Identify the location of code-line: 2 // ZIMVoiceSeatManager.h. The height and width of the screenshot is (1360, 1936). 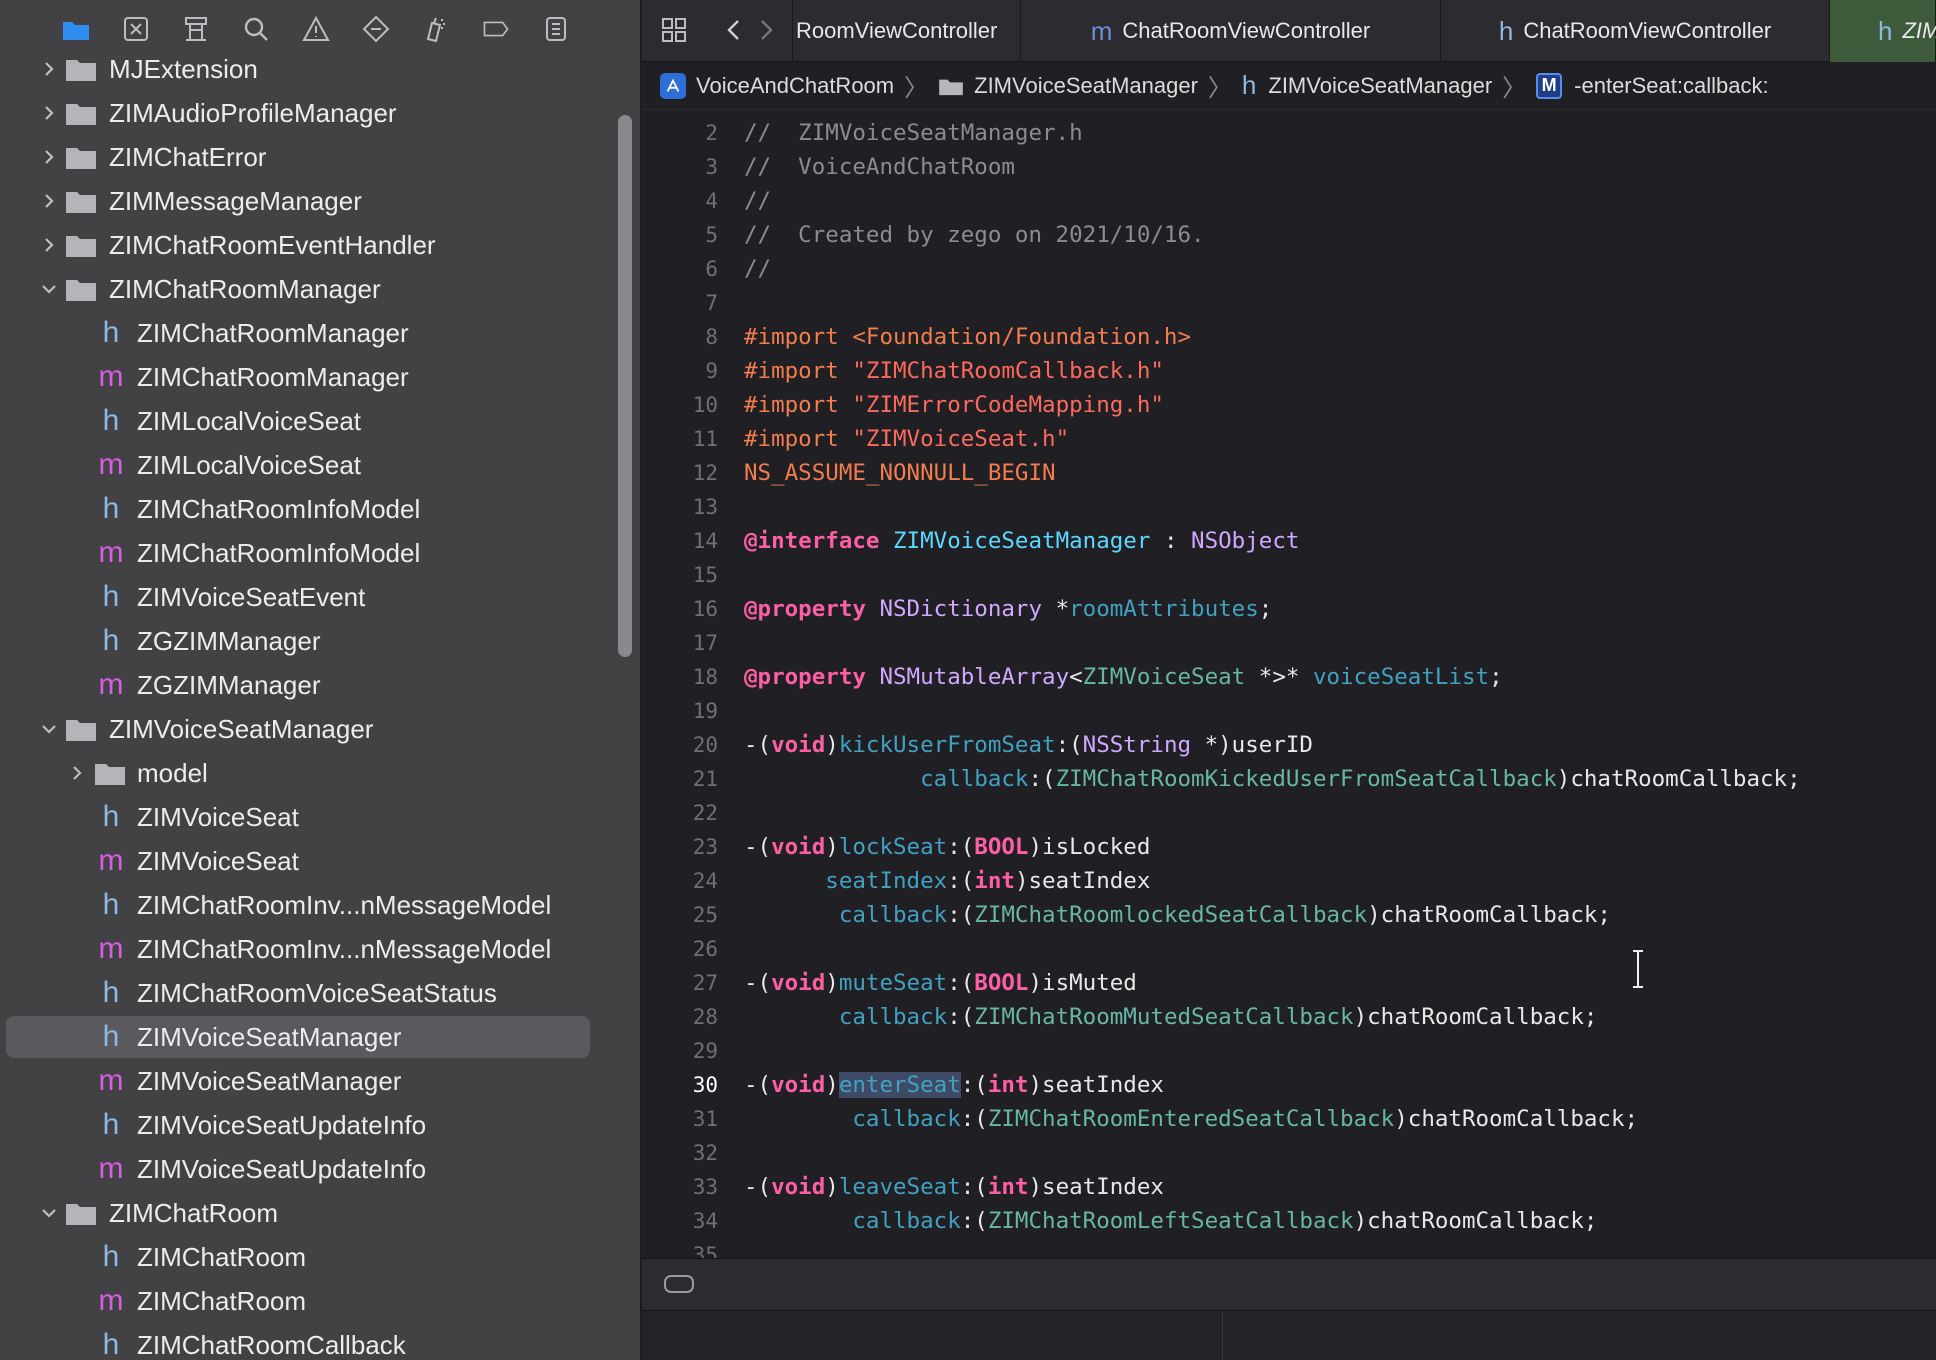
(1289, 133).